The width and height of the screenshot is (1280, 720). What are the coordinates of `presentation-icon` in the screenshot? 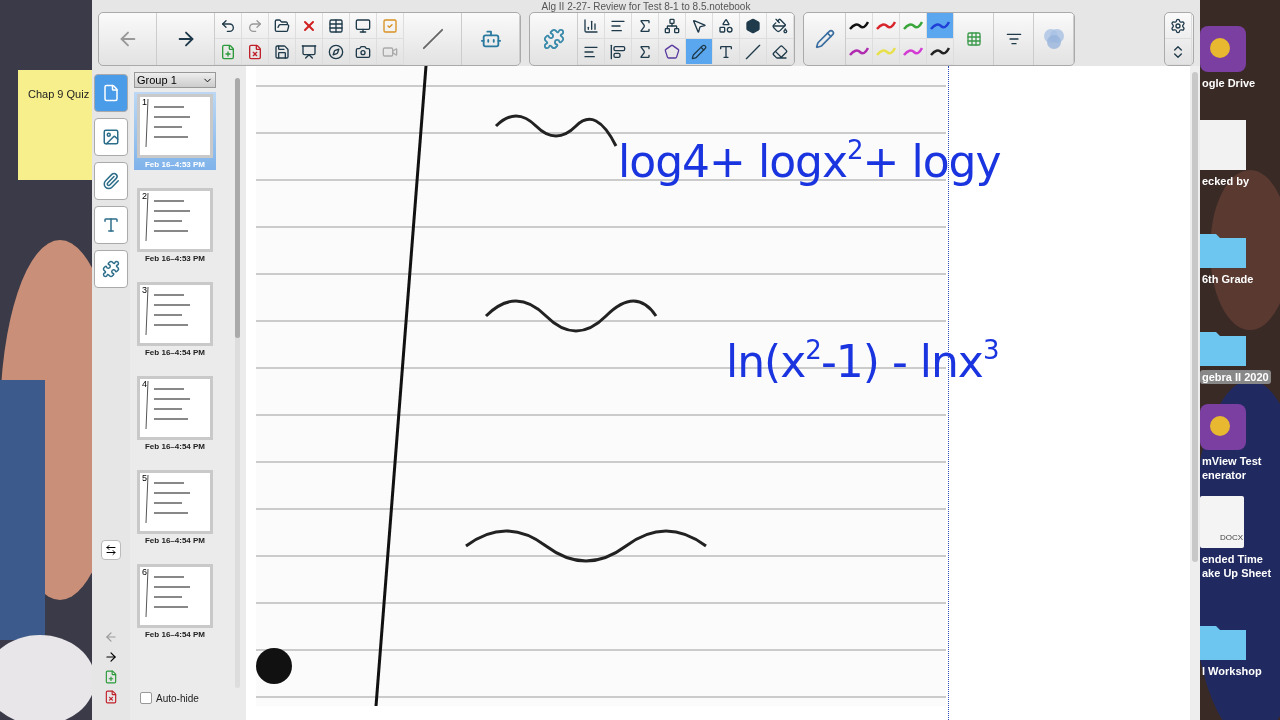 It's located at (309, 51).